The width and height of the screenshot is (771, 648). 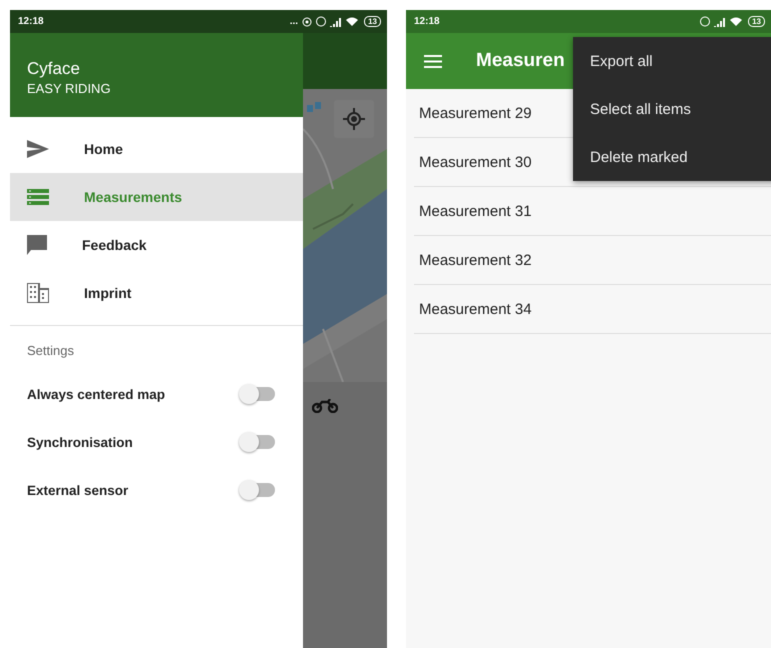 What do you see at coordinates (672, 109) in the screenshot?
I see `menu-item: Select all items` at bounding box center [672, 109].